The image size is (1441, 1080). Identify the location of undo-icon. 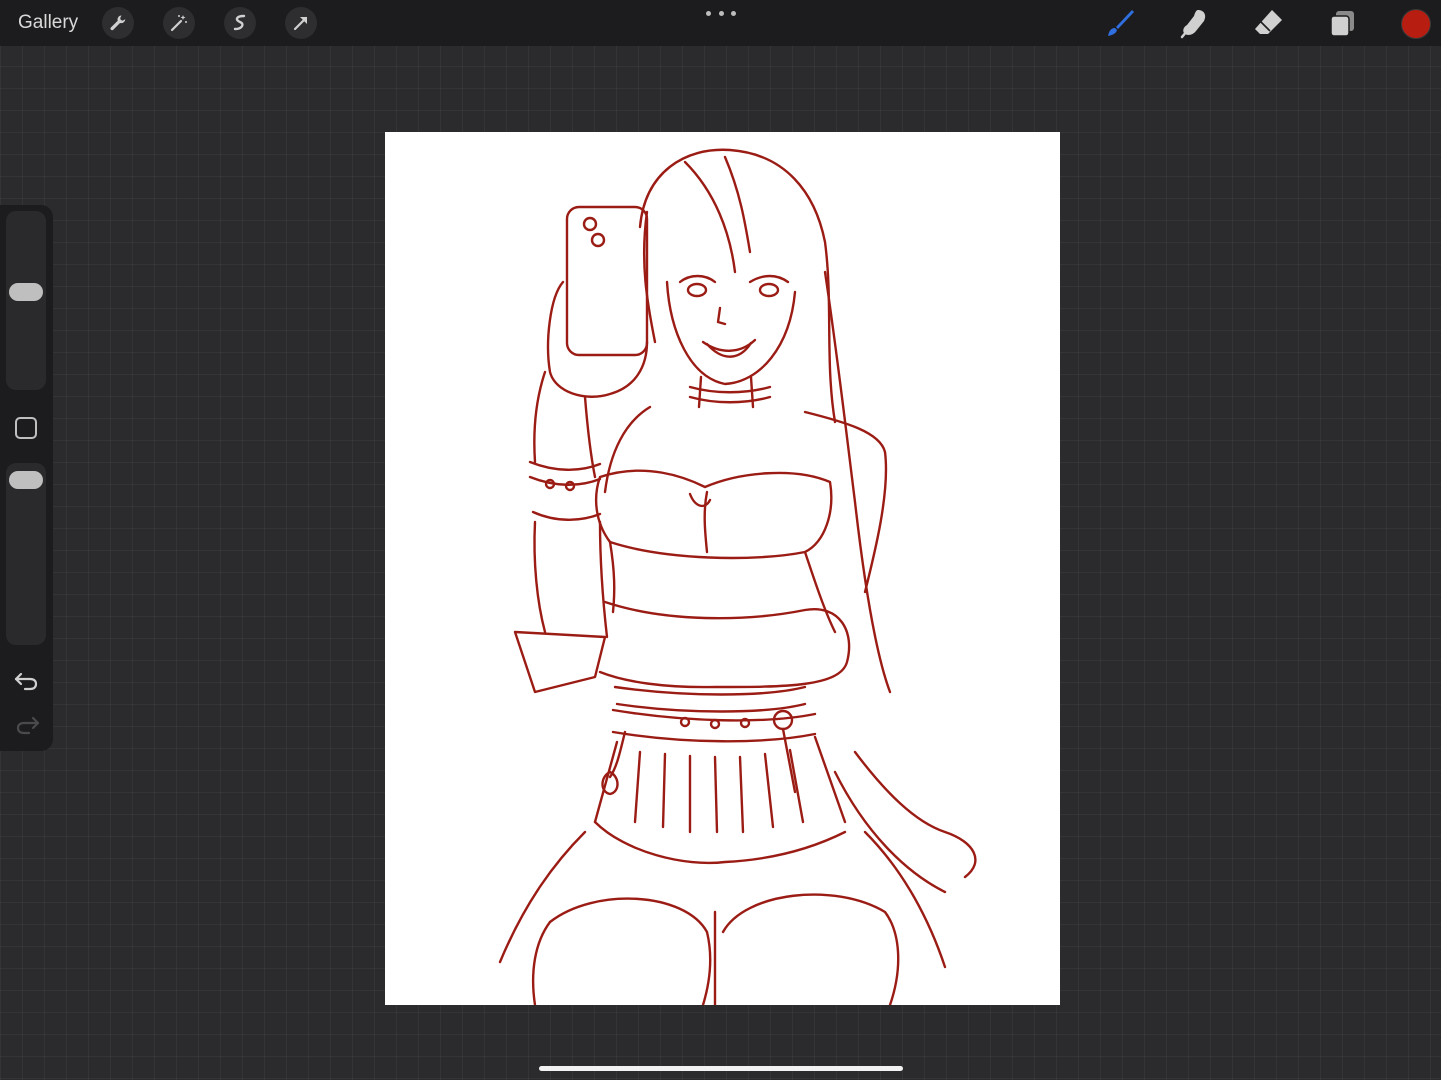
(26, 681).